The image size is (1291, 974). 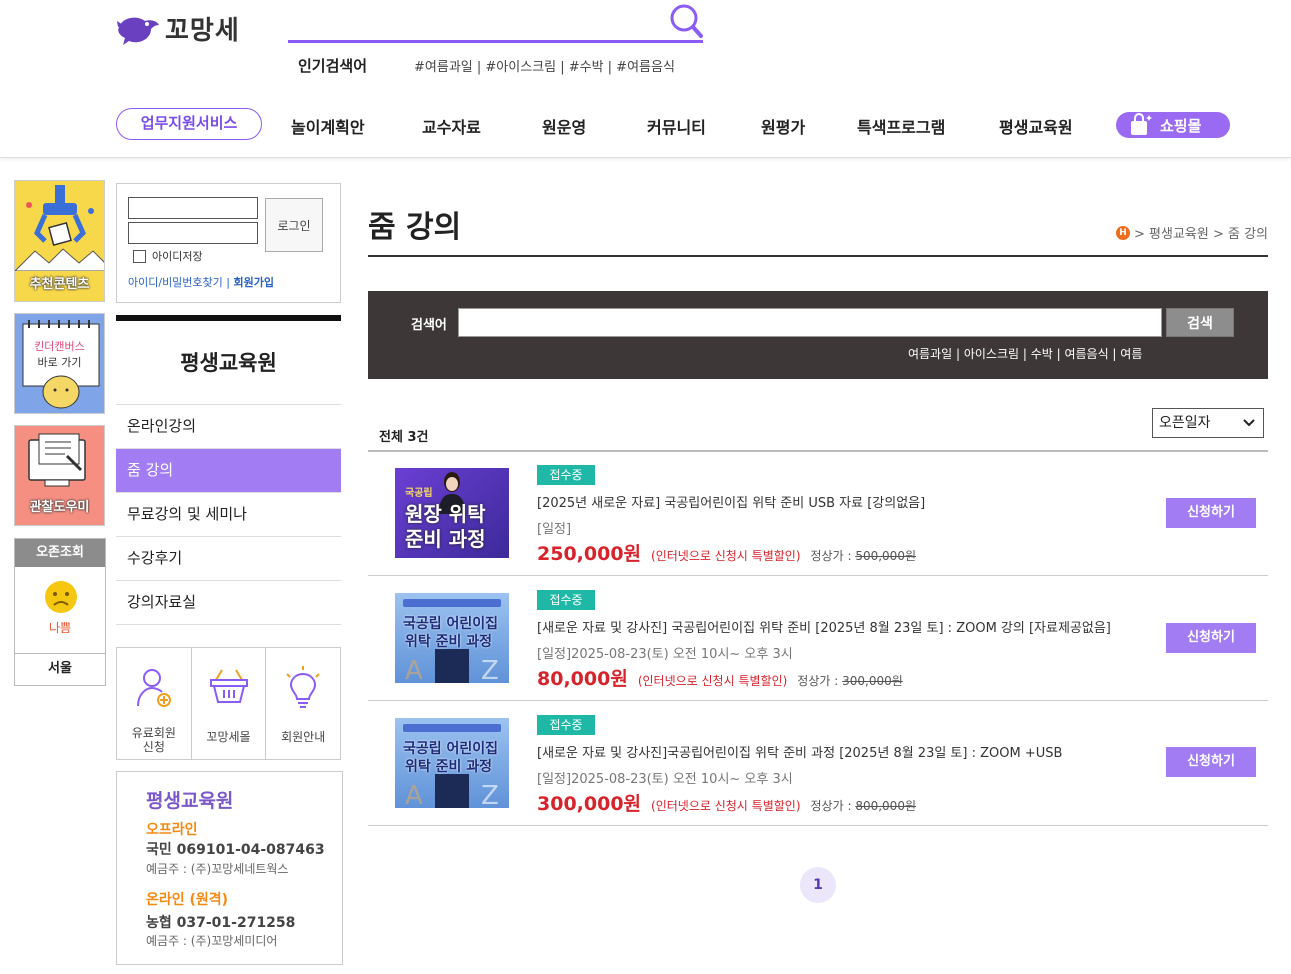 I want to click on ozone-widget: 오존조회 나쁨 서울, so click(x=60, y=612).